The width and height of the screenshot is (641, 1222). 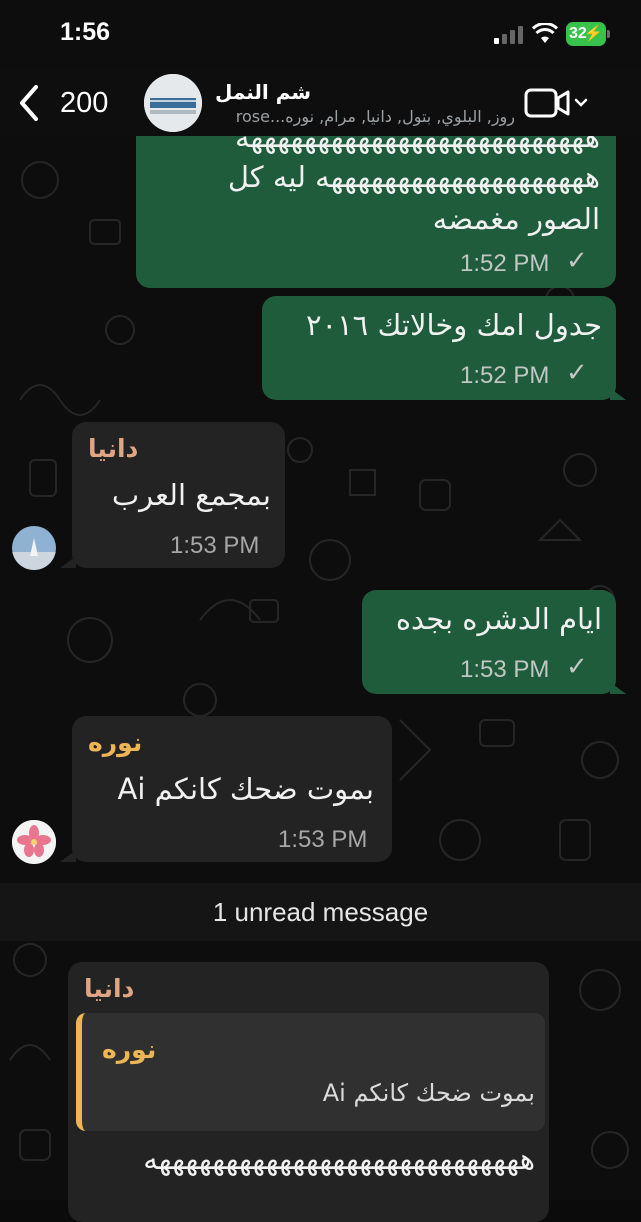 I want to click on group-name: شم النمل, so click(x=263, y=92).